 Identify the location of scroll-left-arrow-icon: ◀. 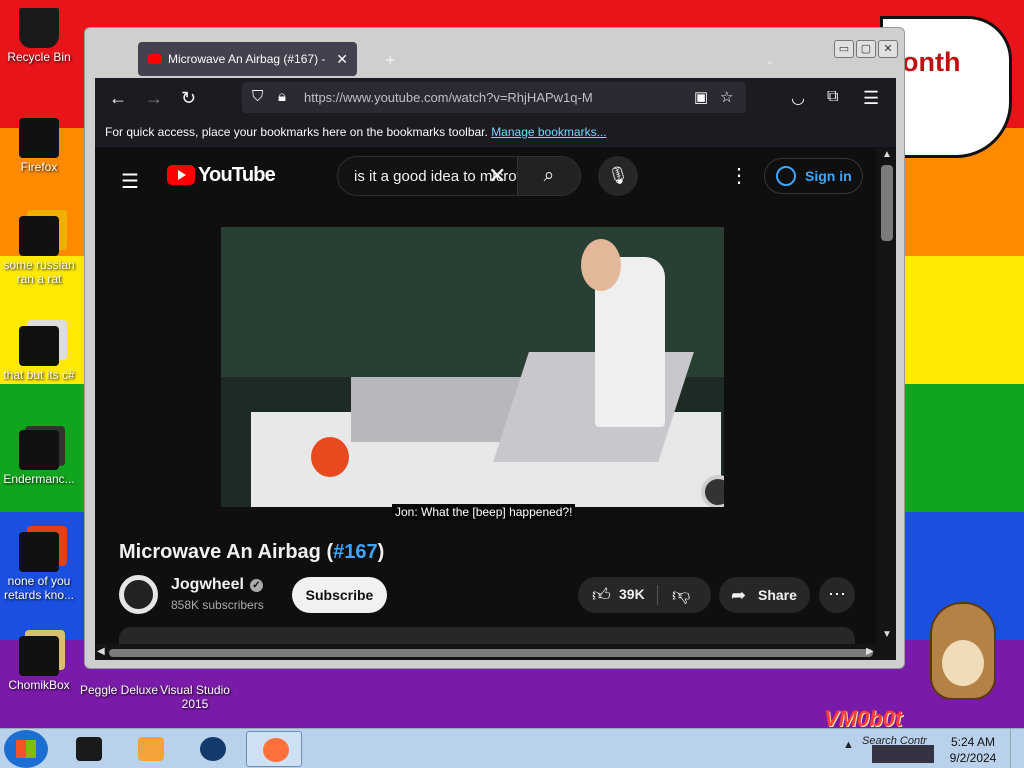
(101, 651).